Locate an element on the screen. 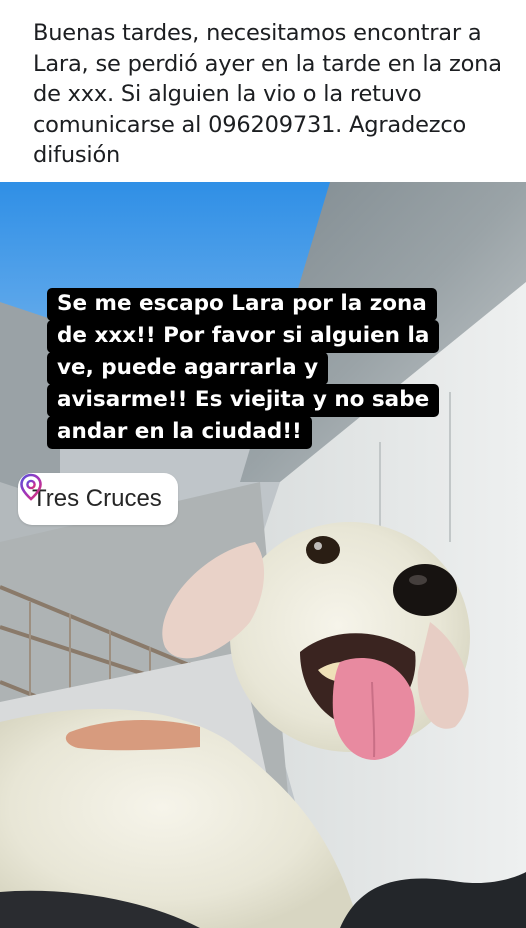 Image resolution: width=526 pixels, height=928 pixels. location-pin-icon is located at coordinates (31, 487).